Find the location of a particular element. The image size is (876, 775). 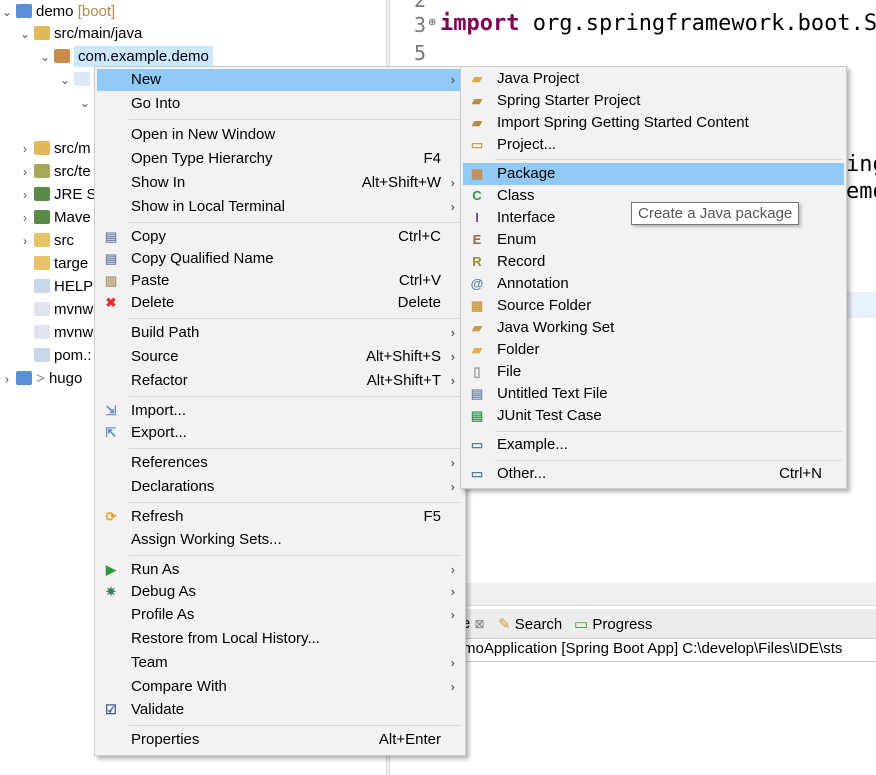

folder-icon: ▰ is located at coordinates (477, 349).